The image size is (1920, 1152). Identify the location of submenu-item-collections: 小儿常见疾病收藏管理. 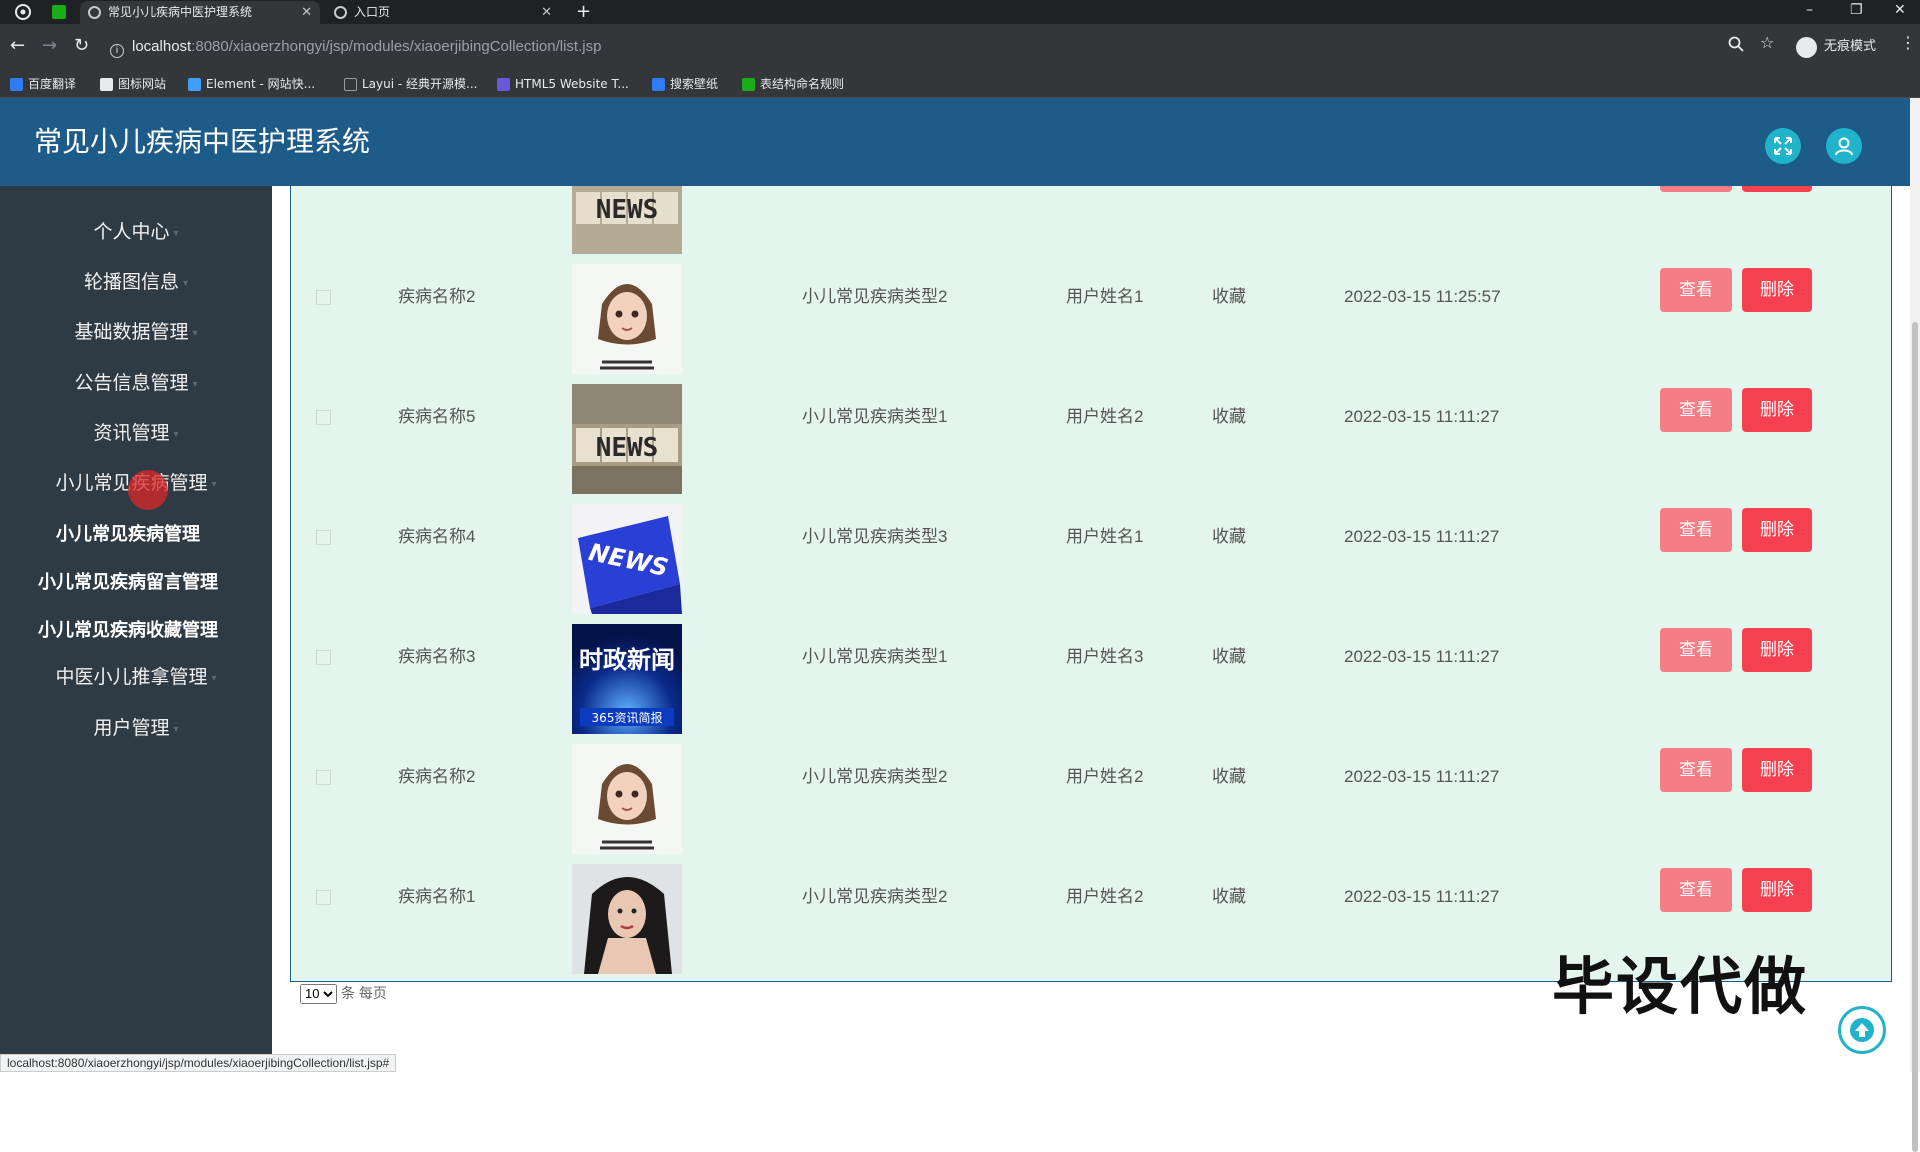
(128, 630).